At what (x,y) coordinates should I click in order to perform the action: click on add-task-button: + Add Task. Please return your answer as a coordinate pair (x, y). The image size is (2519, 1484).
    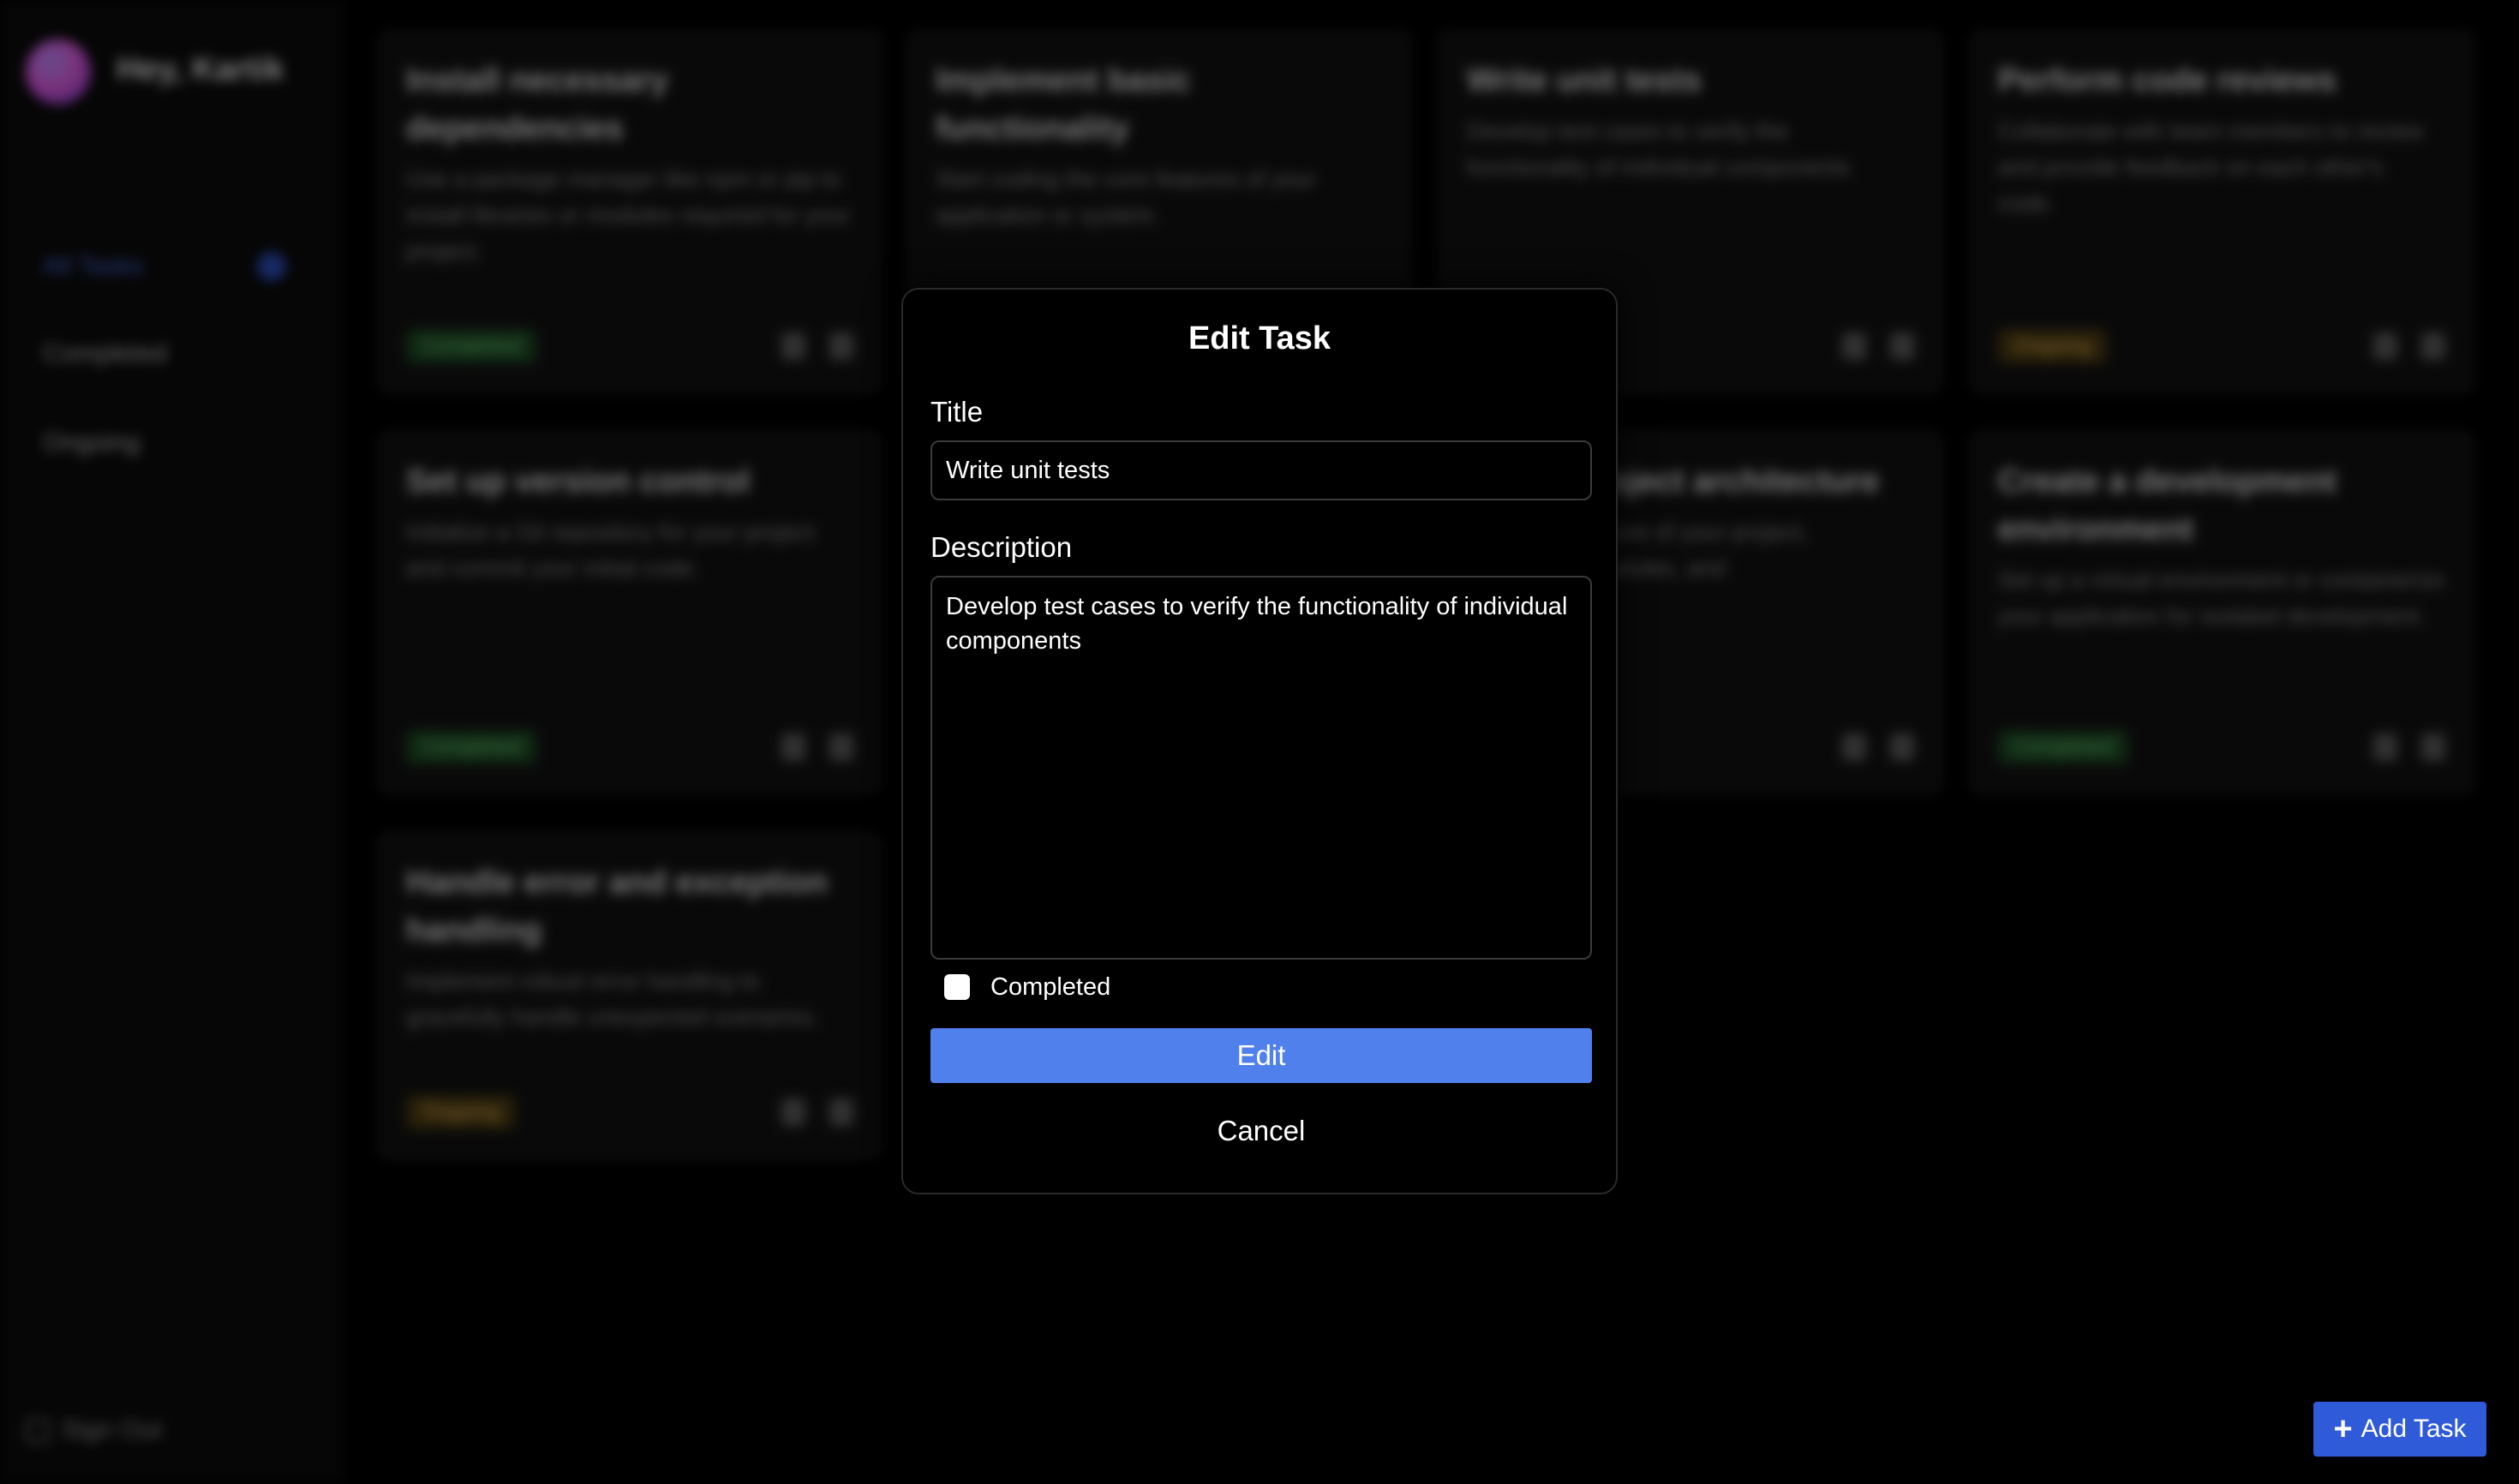
    Looking at the image, I should click on (2399, 1430).